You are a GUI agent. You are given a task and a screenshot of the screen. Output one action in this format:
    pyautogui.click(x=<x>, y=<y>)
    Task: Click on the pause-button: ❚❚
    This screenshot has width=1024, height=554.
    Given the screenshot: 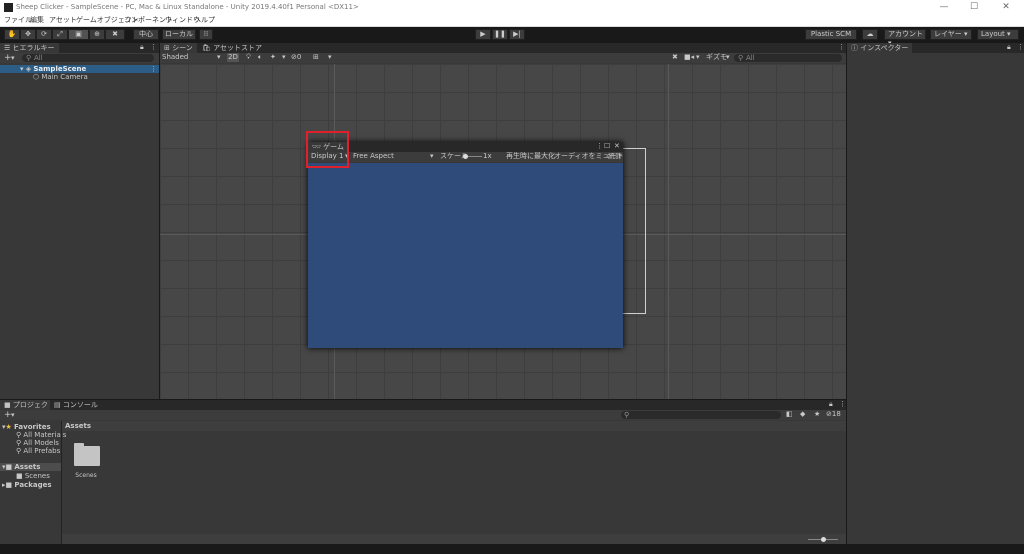 What is the action you would take?
    pyautogui.click(x=500, y=34)
    